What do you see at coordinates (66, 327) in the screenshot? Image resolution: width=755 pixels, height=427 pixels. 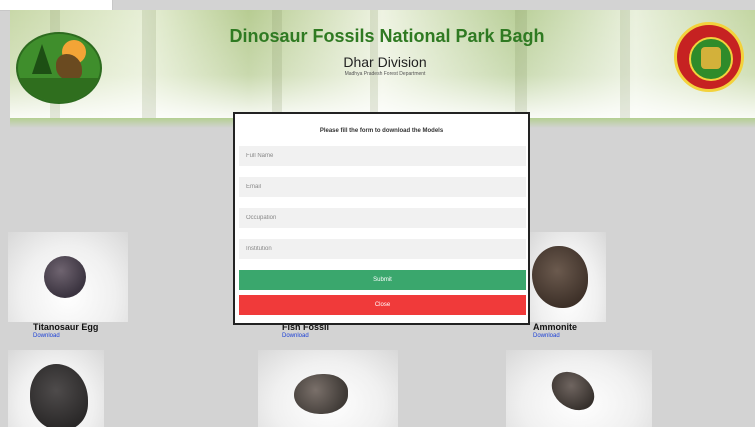 I see `card-title-titanosaur-egg: Titanosaur Egg` at bounding box center [66, 327].